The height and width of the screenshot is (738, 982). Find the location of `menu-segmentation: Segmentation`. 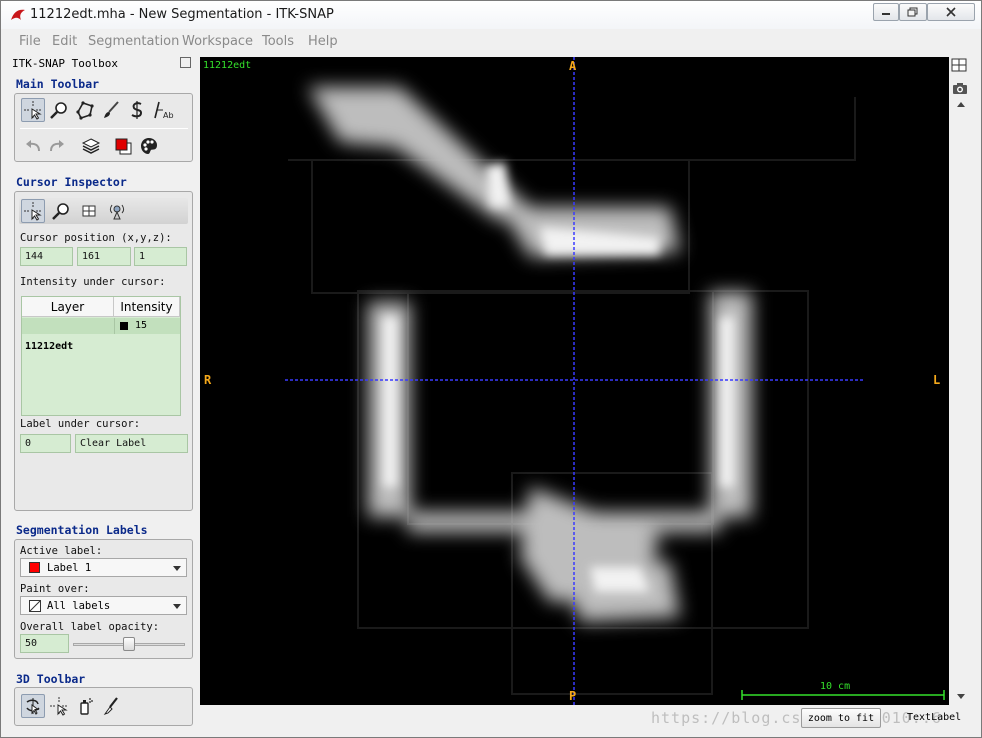

menu-segmentation: Segmentation is located at coordinates (133, 41).